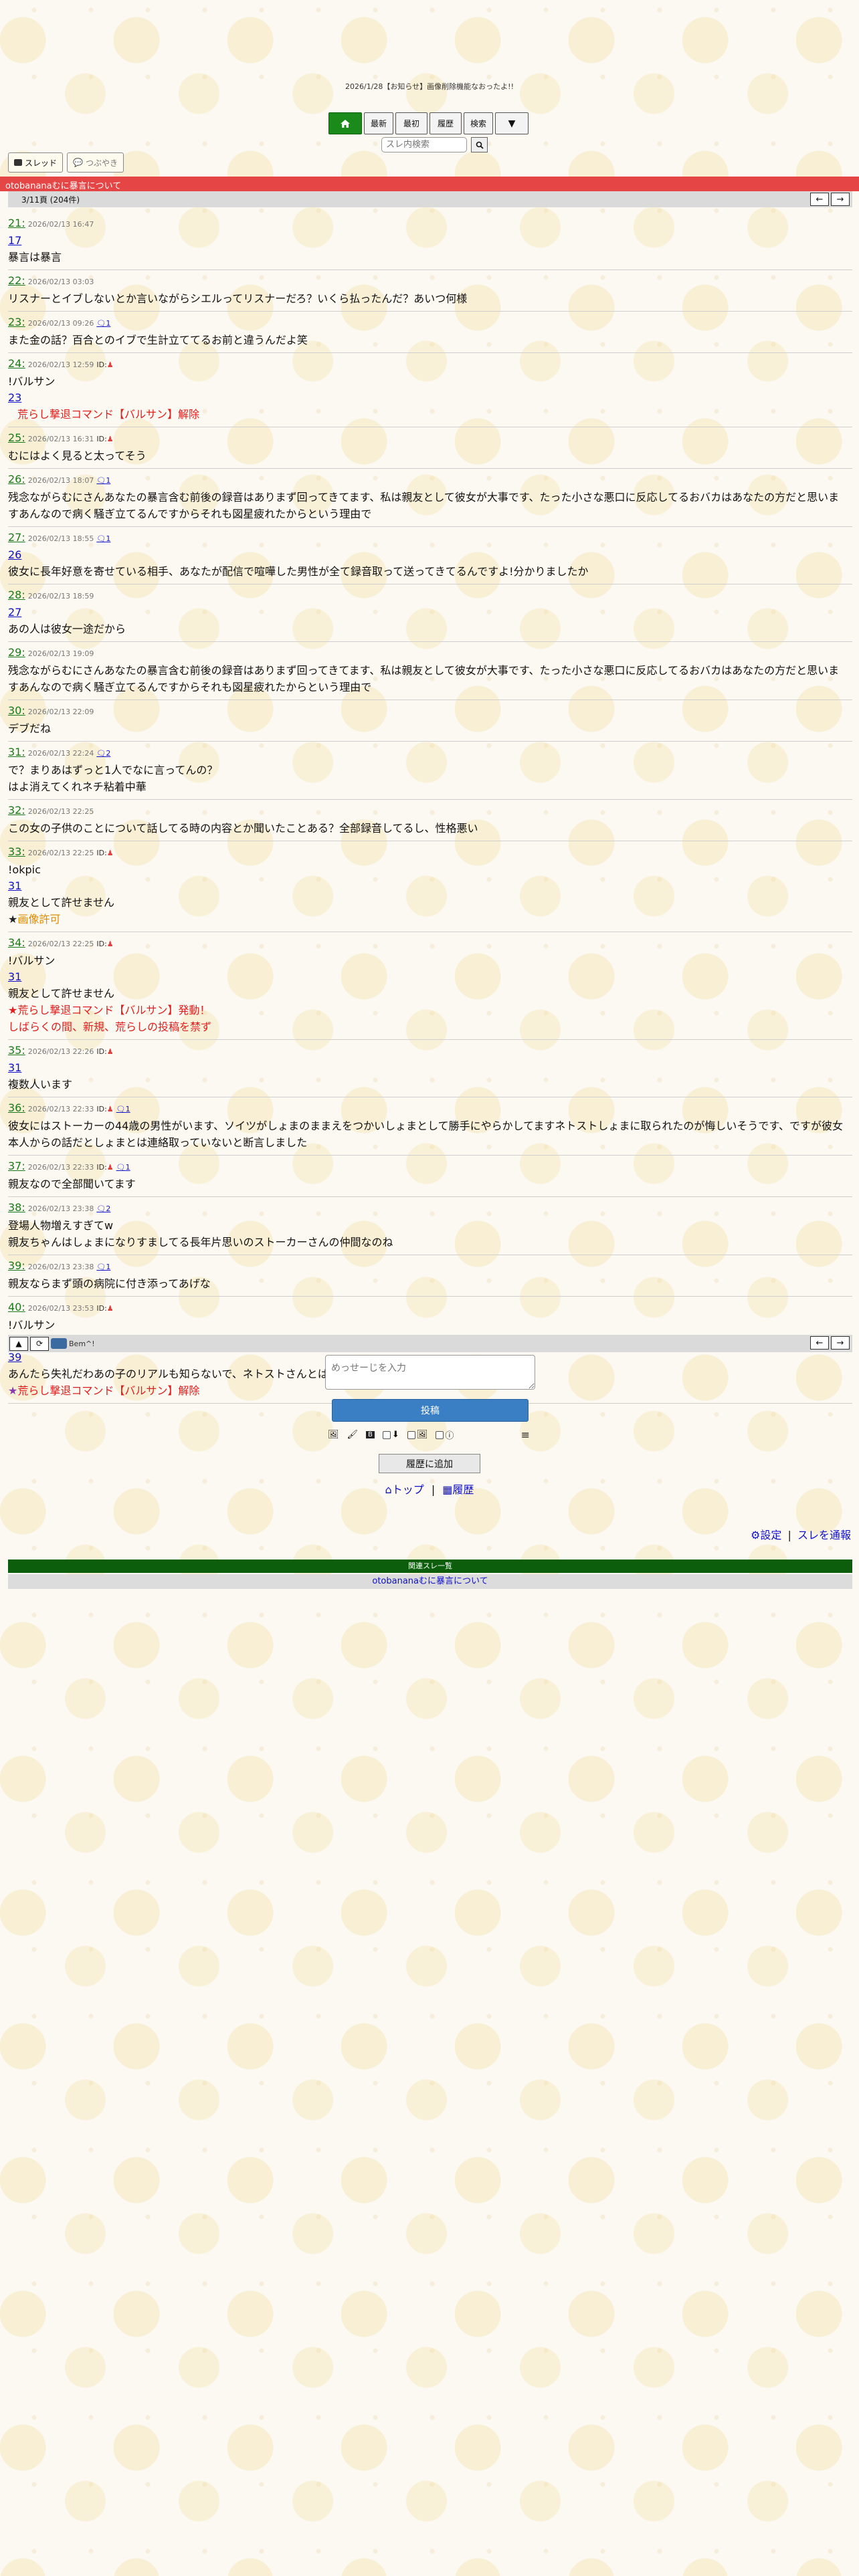  What do you see at coordinates (429, 1463) in the screenshot?
I see `add-to-history-button: 履歴に追加` at bounding box center [429, 1463].